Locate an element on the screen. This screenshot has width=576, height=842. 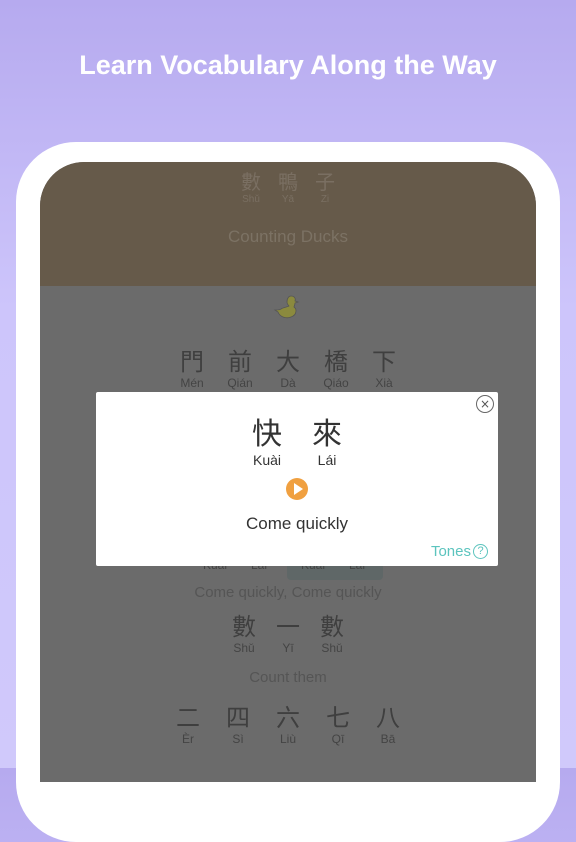
hanzi: 子 is located at coordinates (325, 182).